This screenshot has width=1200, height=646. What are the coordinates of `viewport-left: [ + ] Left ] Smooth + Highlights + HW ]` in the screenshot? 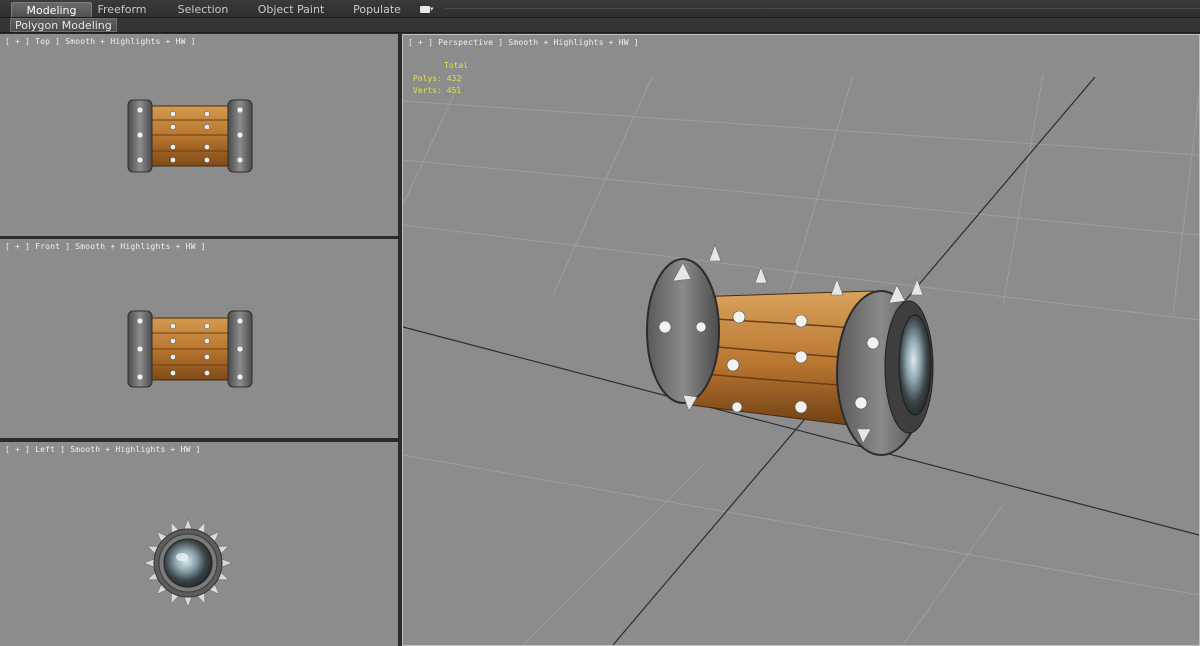 It's located at (199, 544).